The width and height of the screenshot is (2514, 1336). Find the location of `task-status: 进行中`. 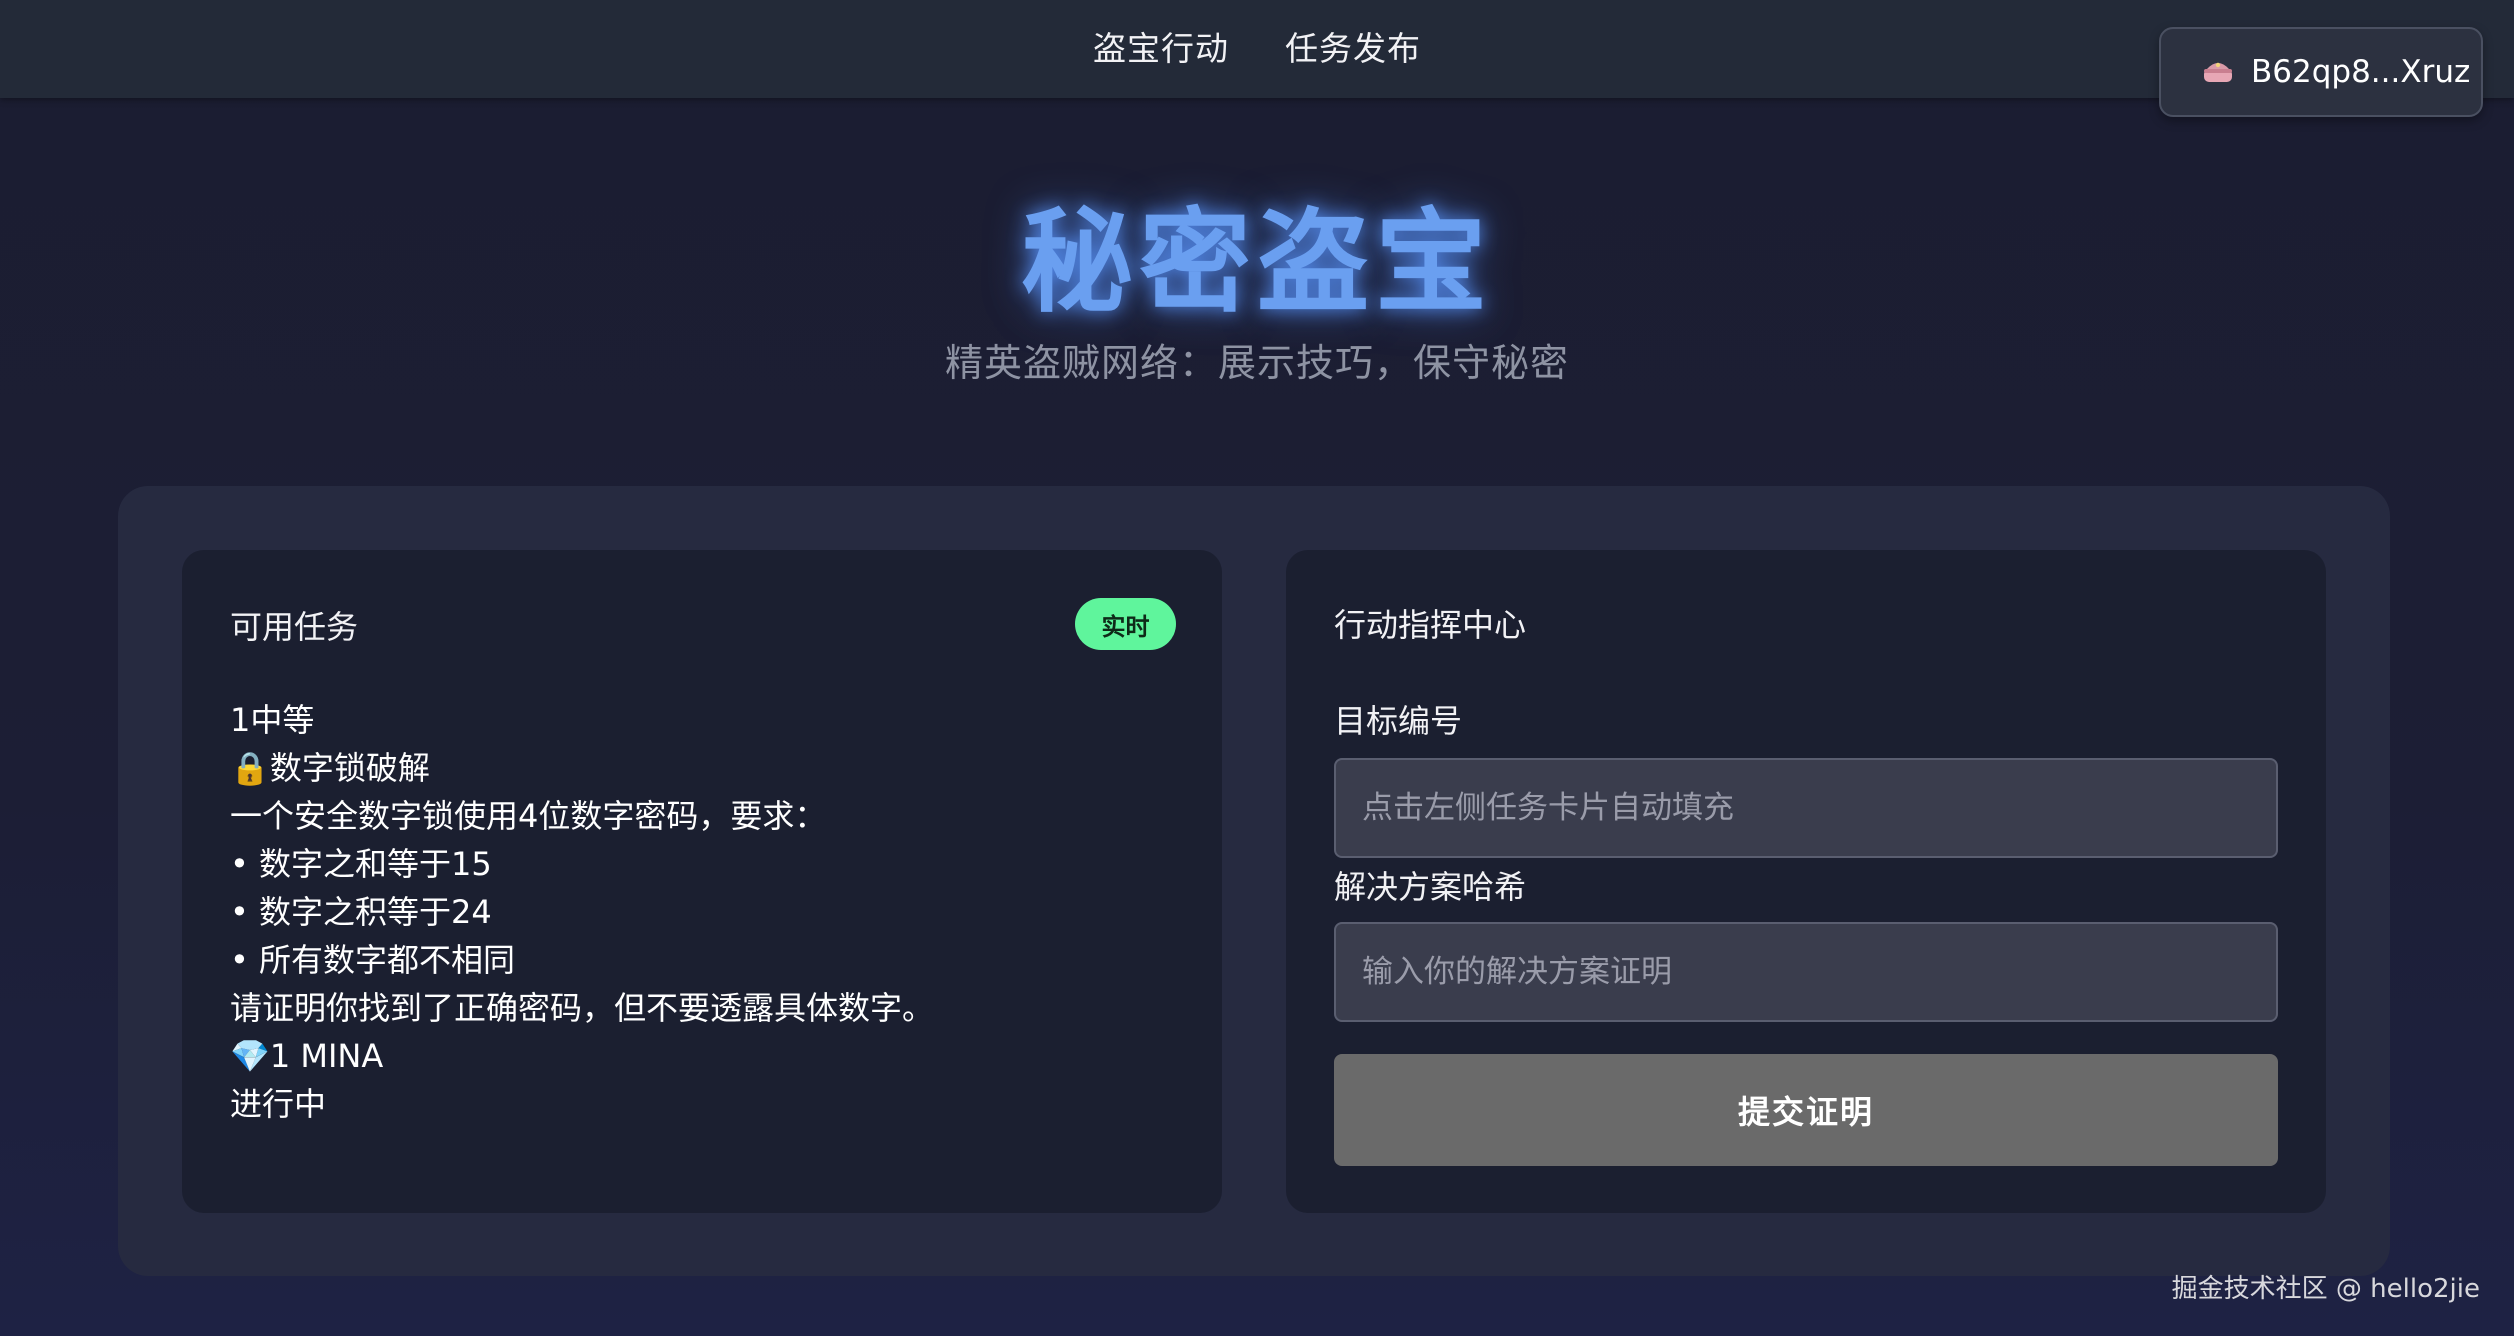

task-status: 进行中 is located at coordinates (278, 1104).